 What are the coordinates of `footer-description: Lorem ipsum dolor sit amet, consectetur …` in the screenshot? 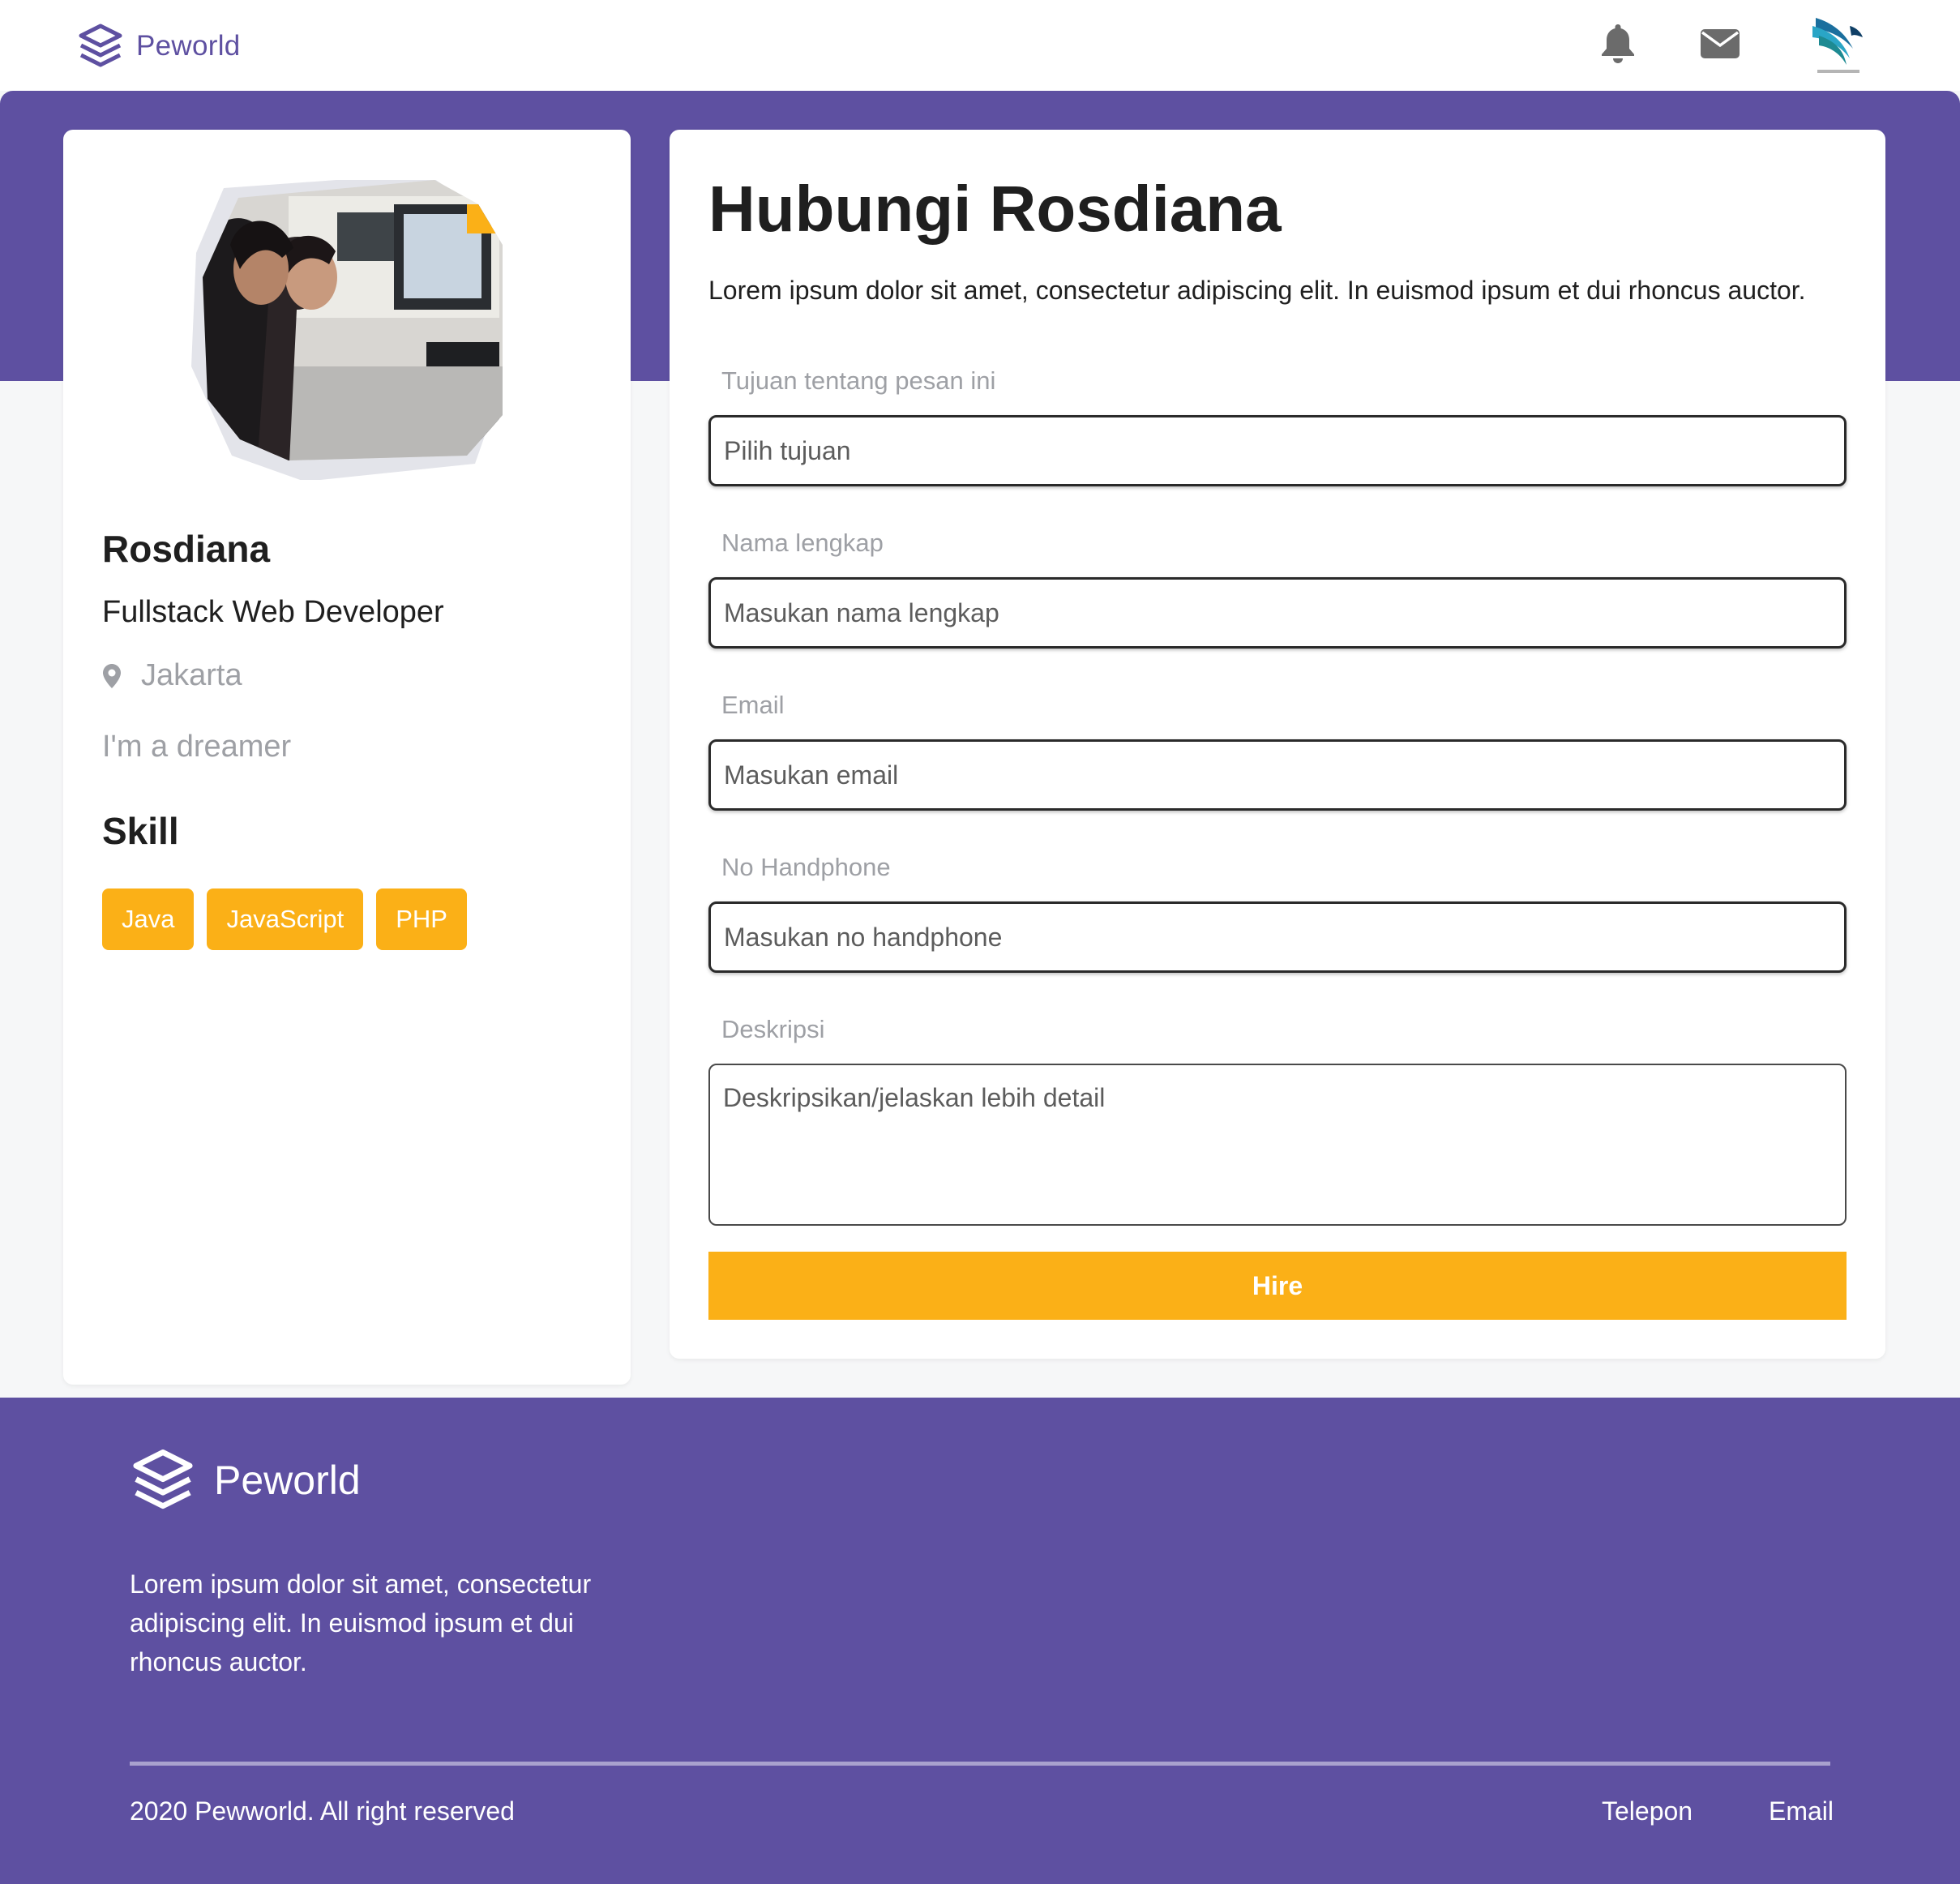 It's located at (361, 1622).